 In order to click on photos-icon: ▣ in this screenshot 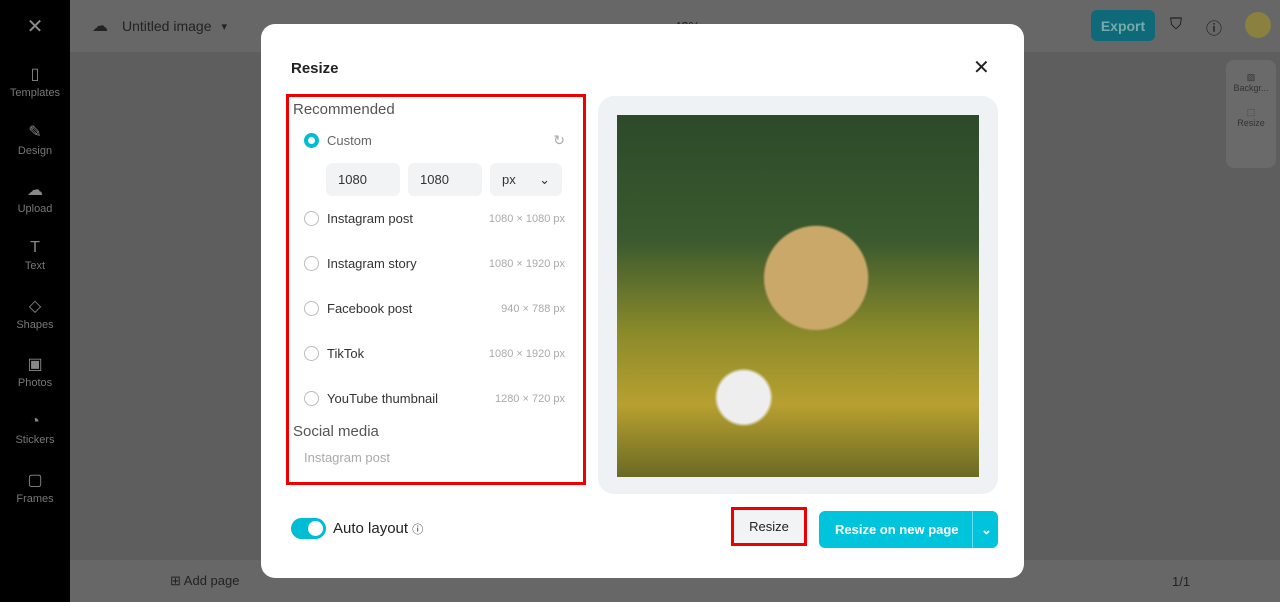, I will do `click(35, 364)`.